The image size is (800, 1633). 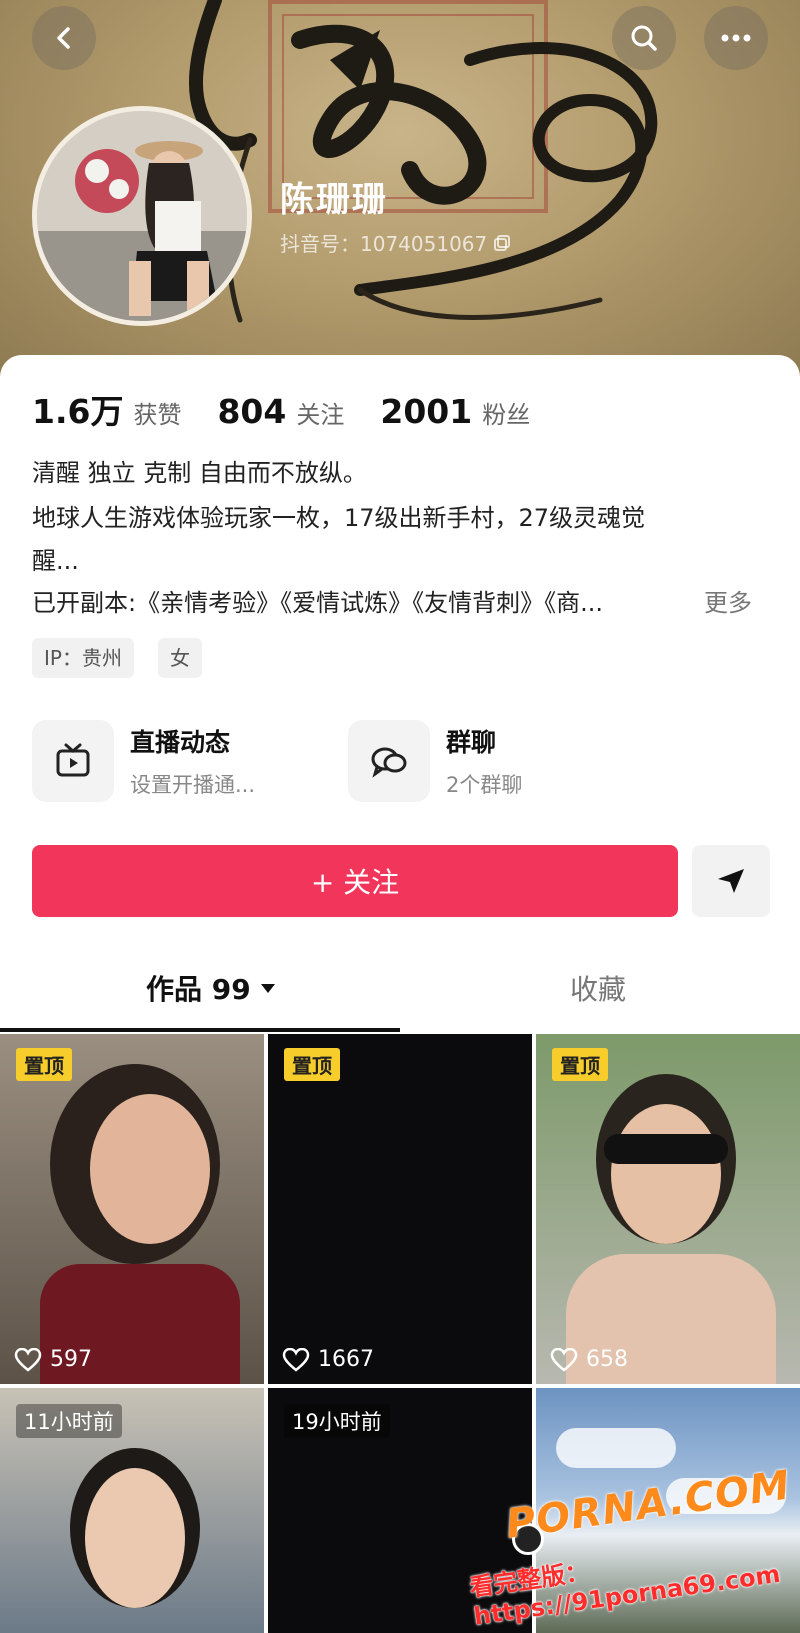 What do you see at coordinates (157, 415) in the screenshot?
I see `likes-label: 获赞` at bounding box center [157, 415].